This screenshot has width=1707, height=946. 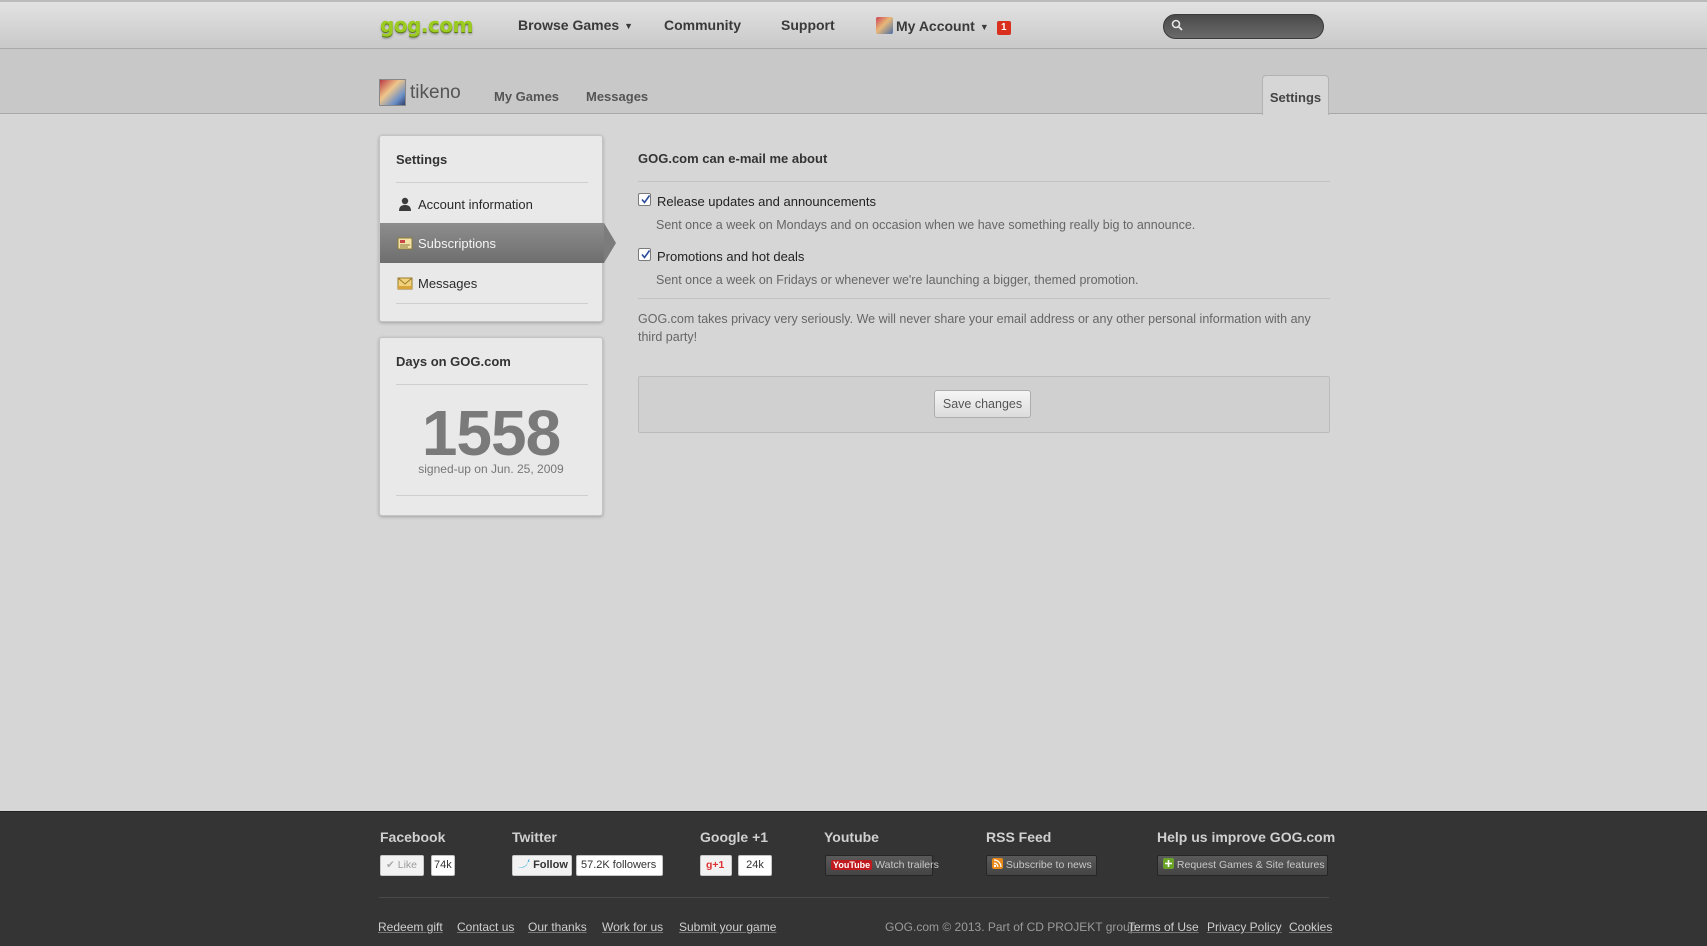 What do you see at coordinates (727, 927) in the screenshot?
I see `footer-link-submit-game: Submit your game` at bounding box center [727, 927].